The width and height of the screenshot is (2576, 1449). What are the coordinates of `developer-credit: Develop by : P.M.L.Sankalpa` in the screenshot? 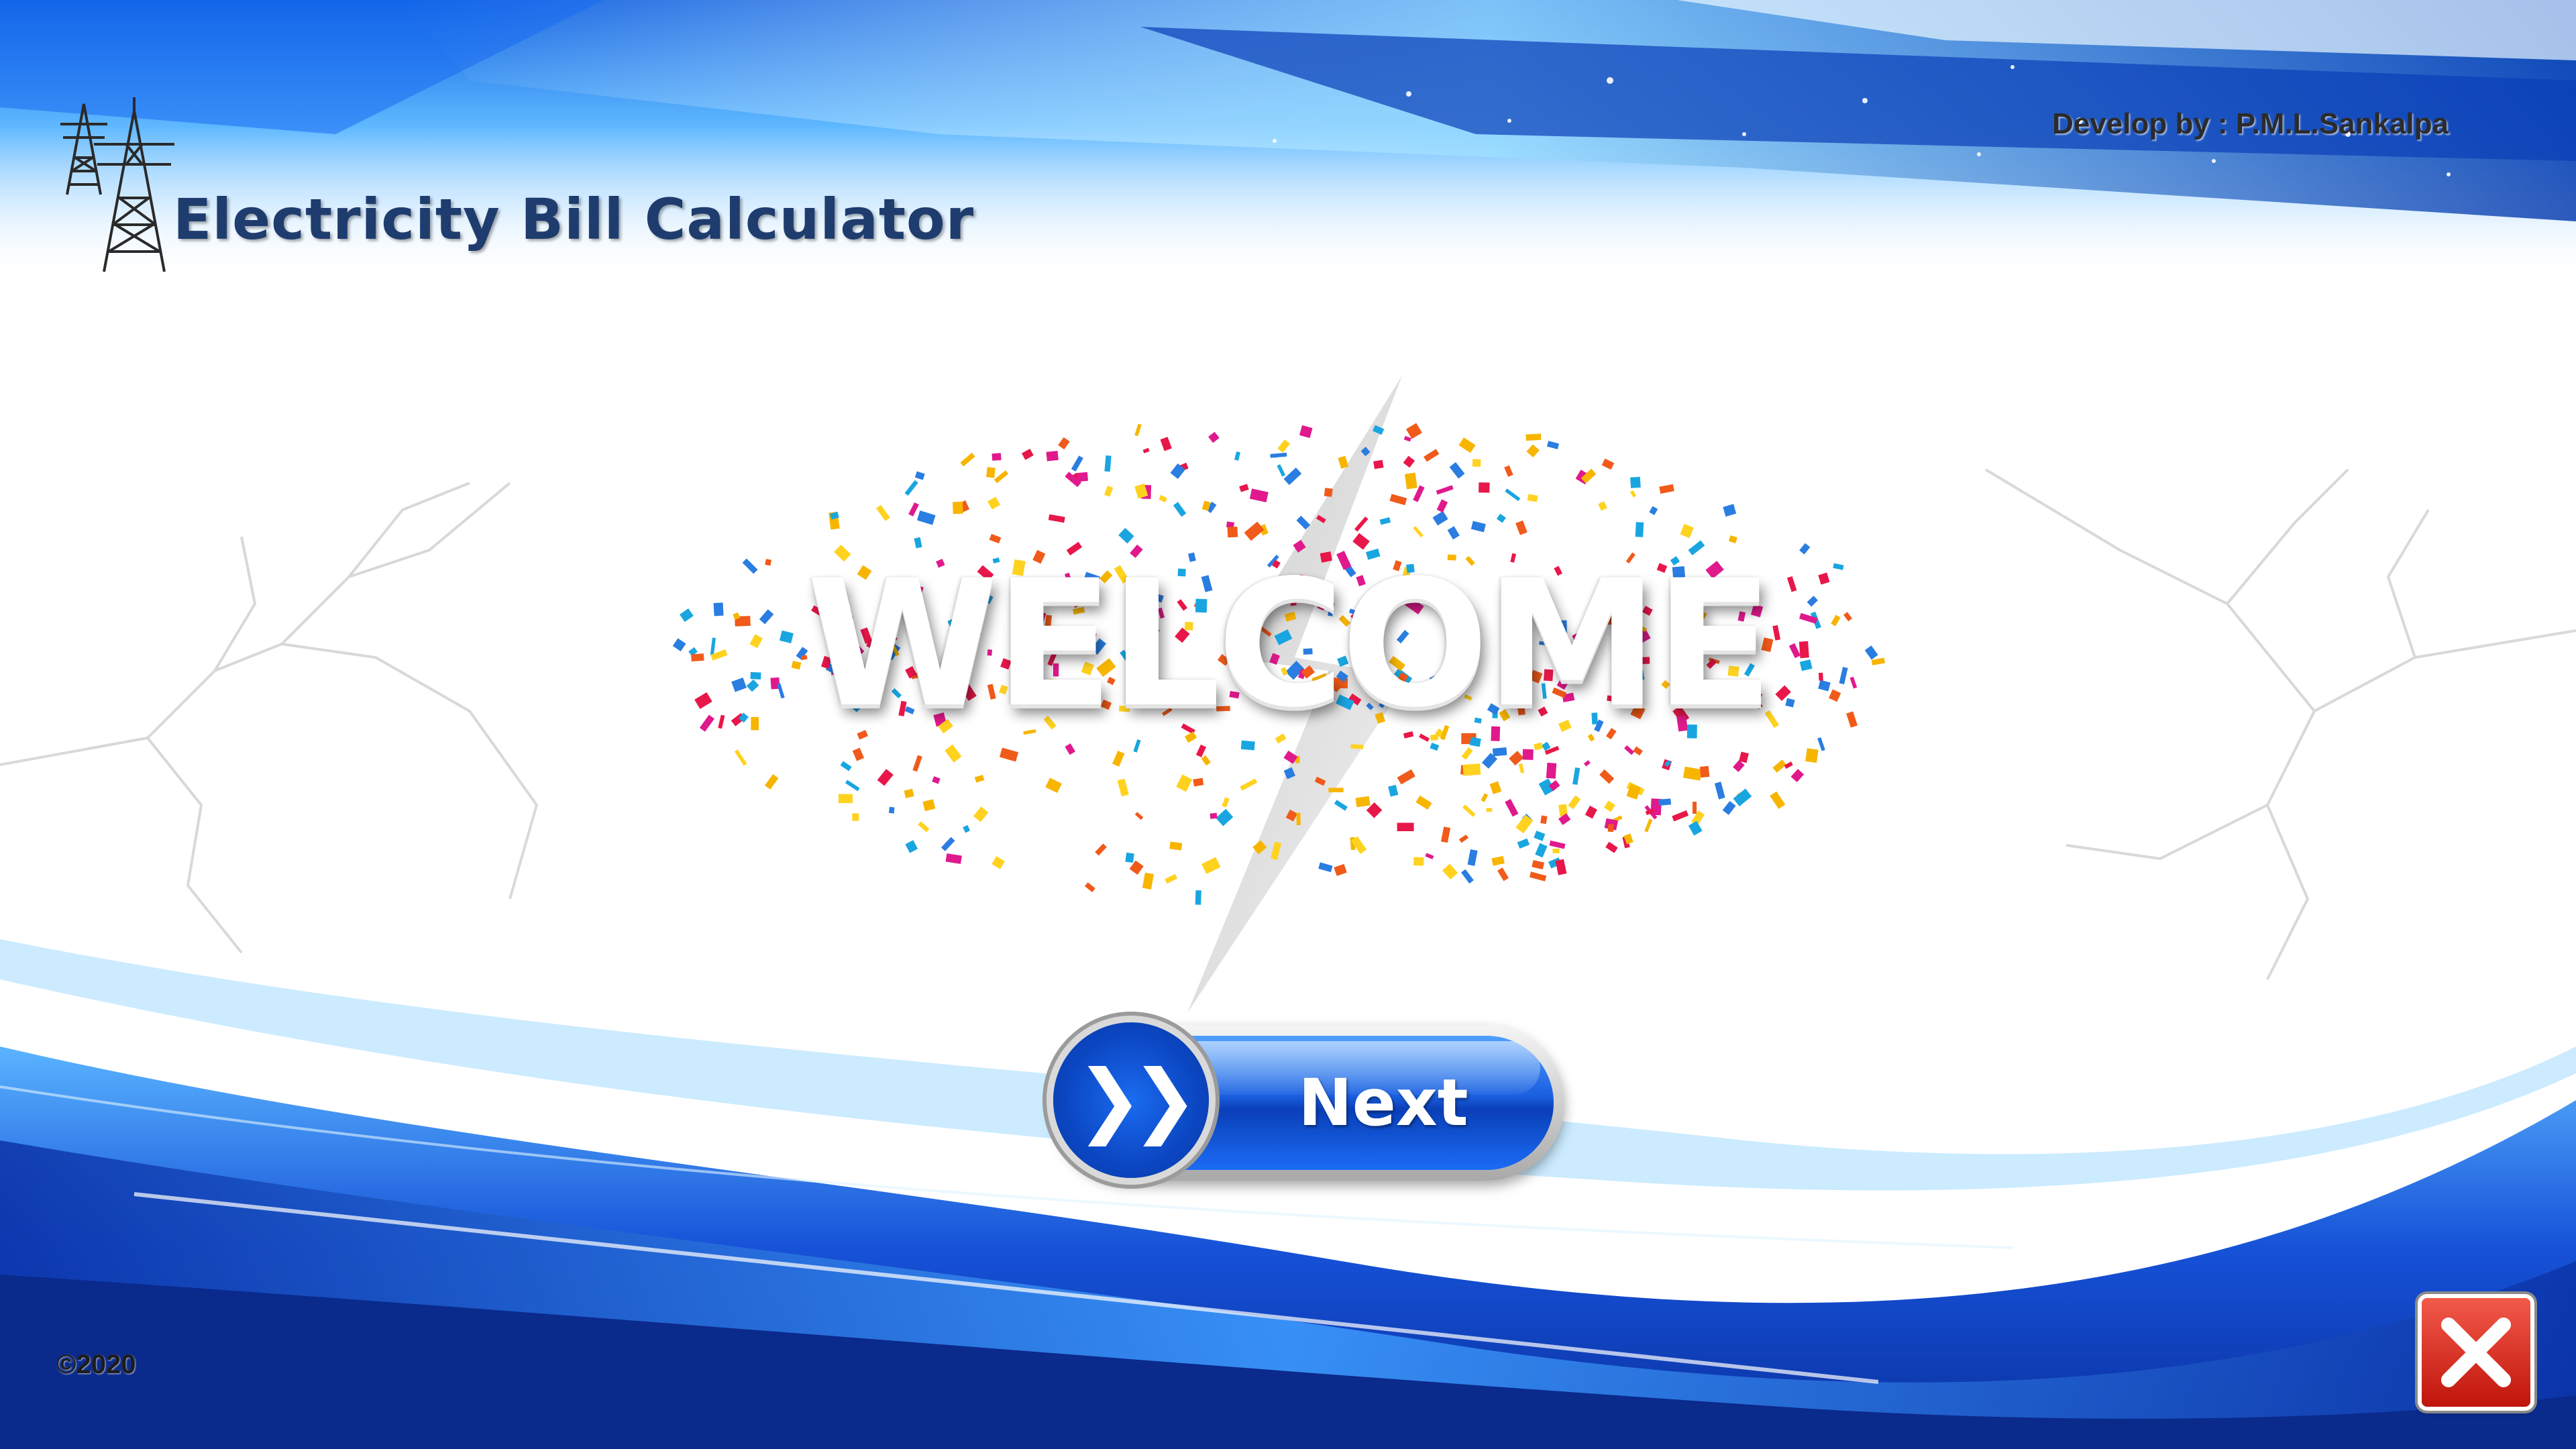 It's located at (2250, 123).